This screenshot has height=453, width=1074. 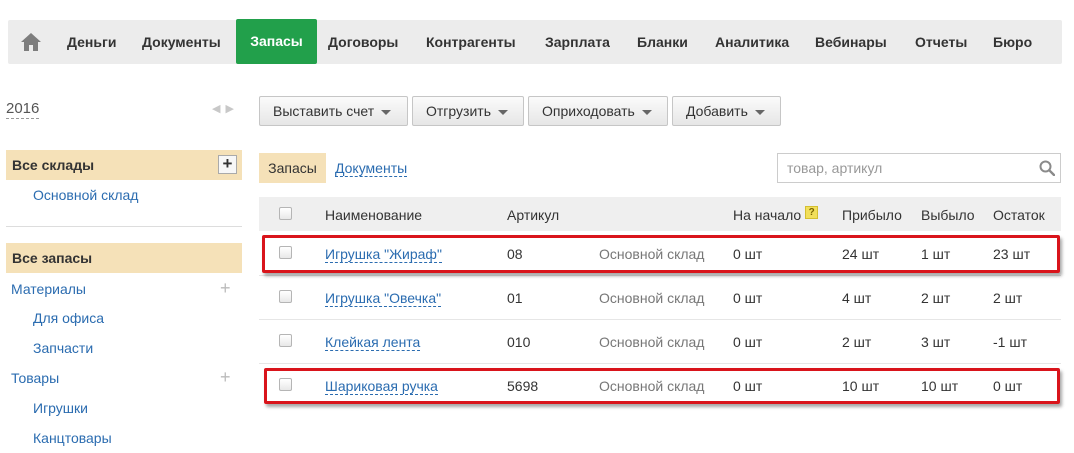 What do you see at coordinates (371, 168) in the screenshot?
I see `tab-documents: Документы` at bounding box center [371, 168].